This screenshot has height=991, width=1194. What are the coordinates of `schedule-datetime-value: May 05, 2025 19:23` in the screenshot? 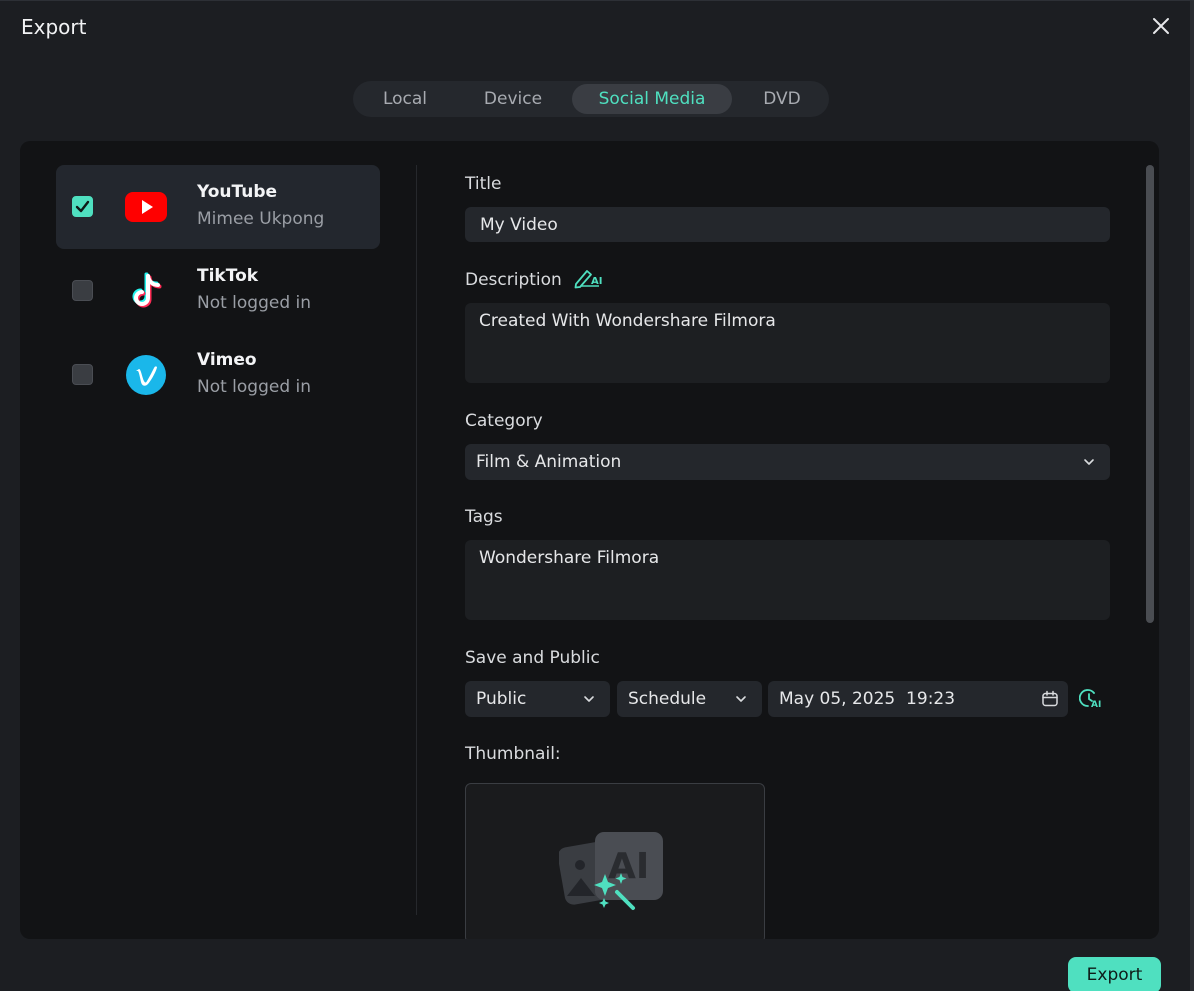 It's located at (867, 699).